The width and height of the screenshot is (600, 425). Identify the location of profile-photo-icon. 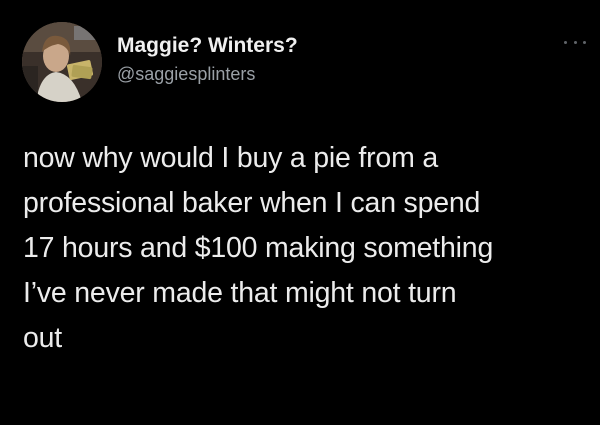
(62, 62).